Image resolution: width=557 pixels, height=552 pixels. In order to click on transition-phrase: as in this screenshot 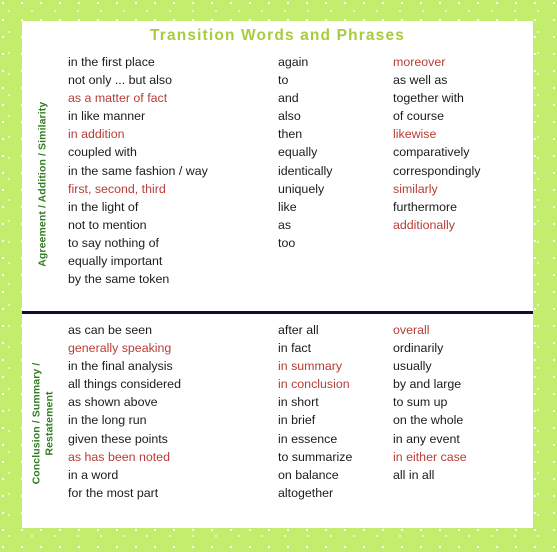, I will do `click(285, 224)`.